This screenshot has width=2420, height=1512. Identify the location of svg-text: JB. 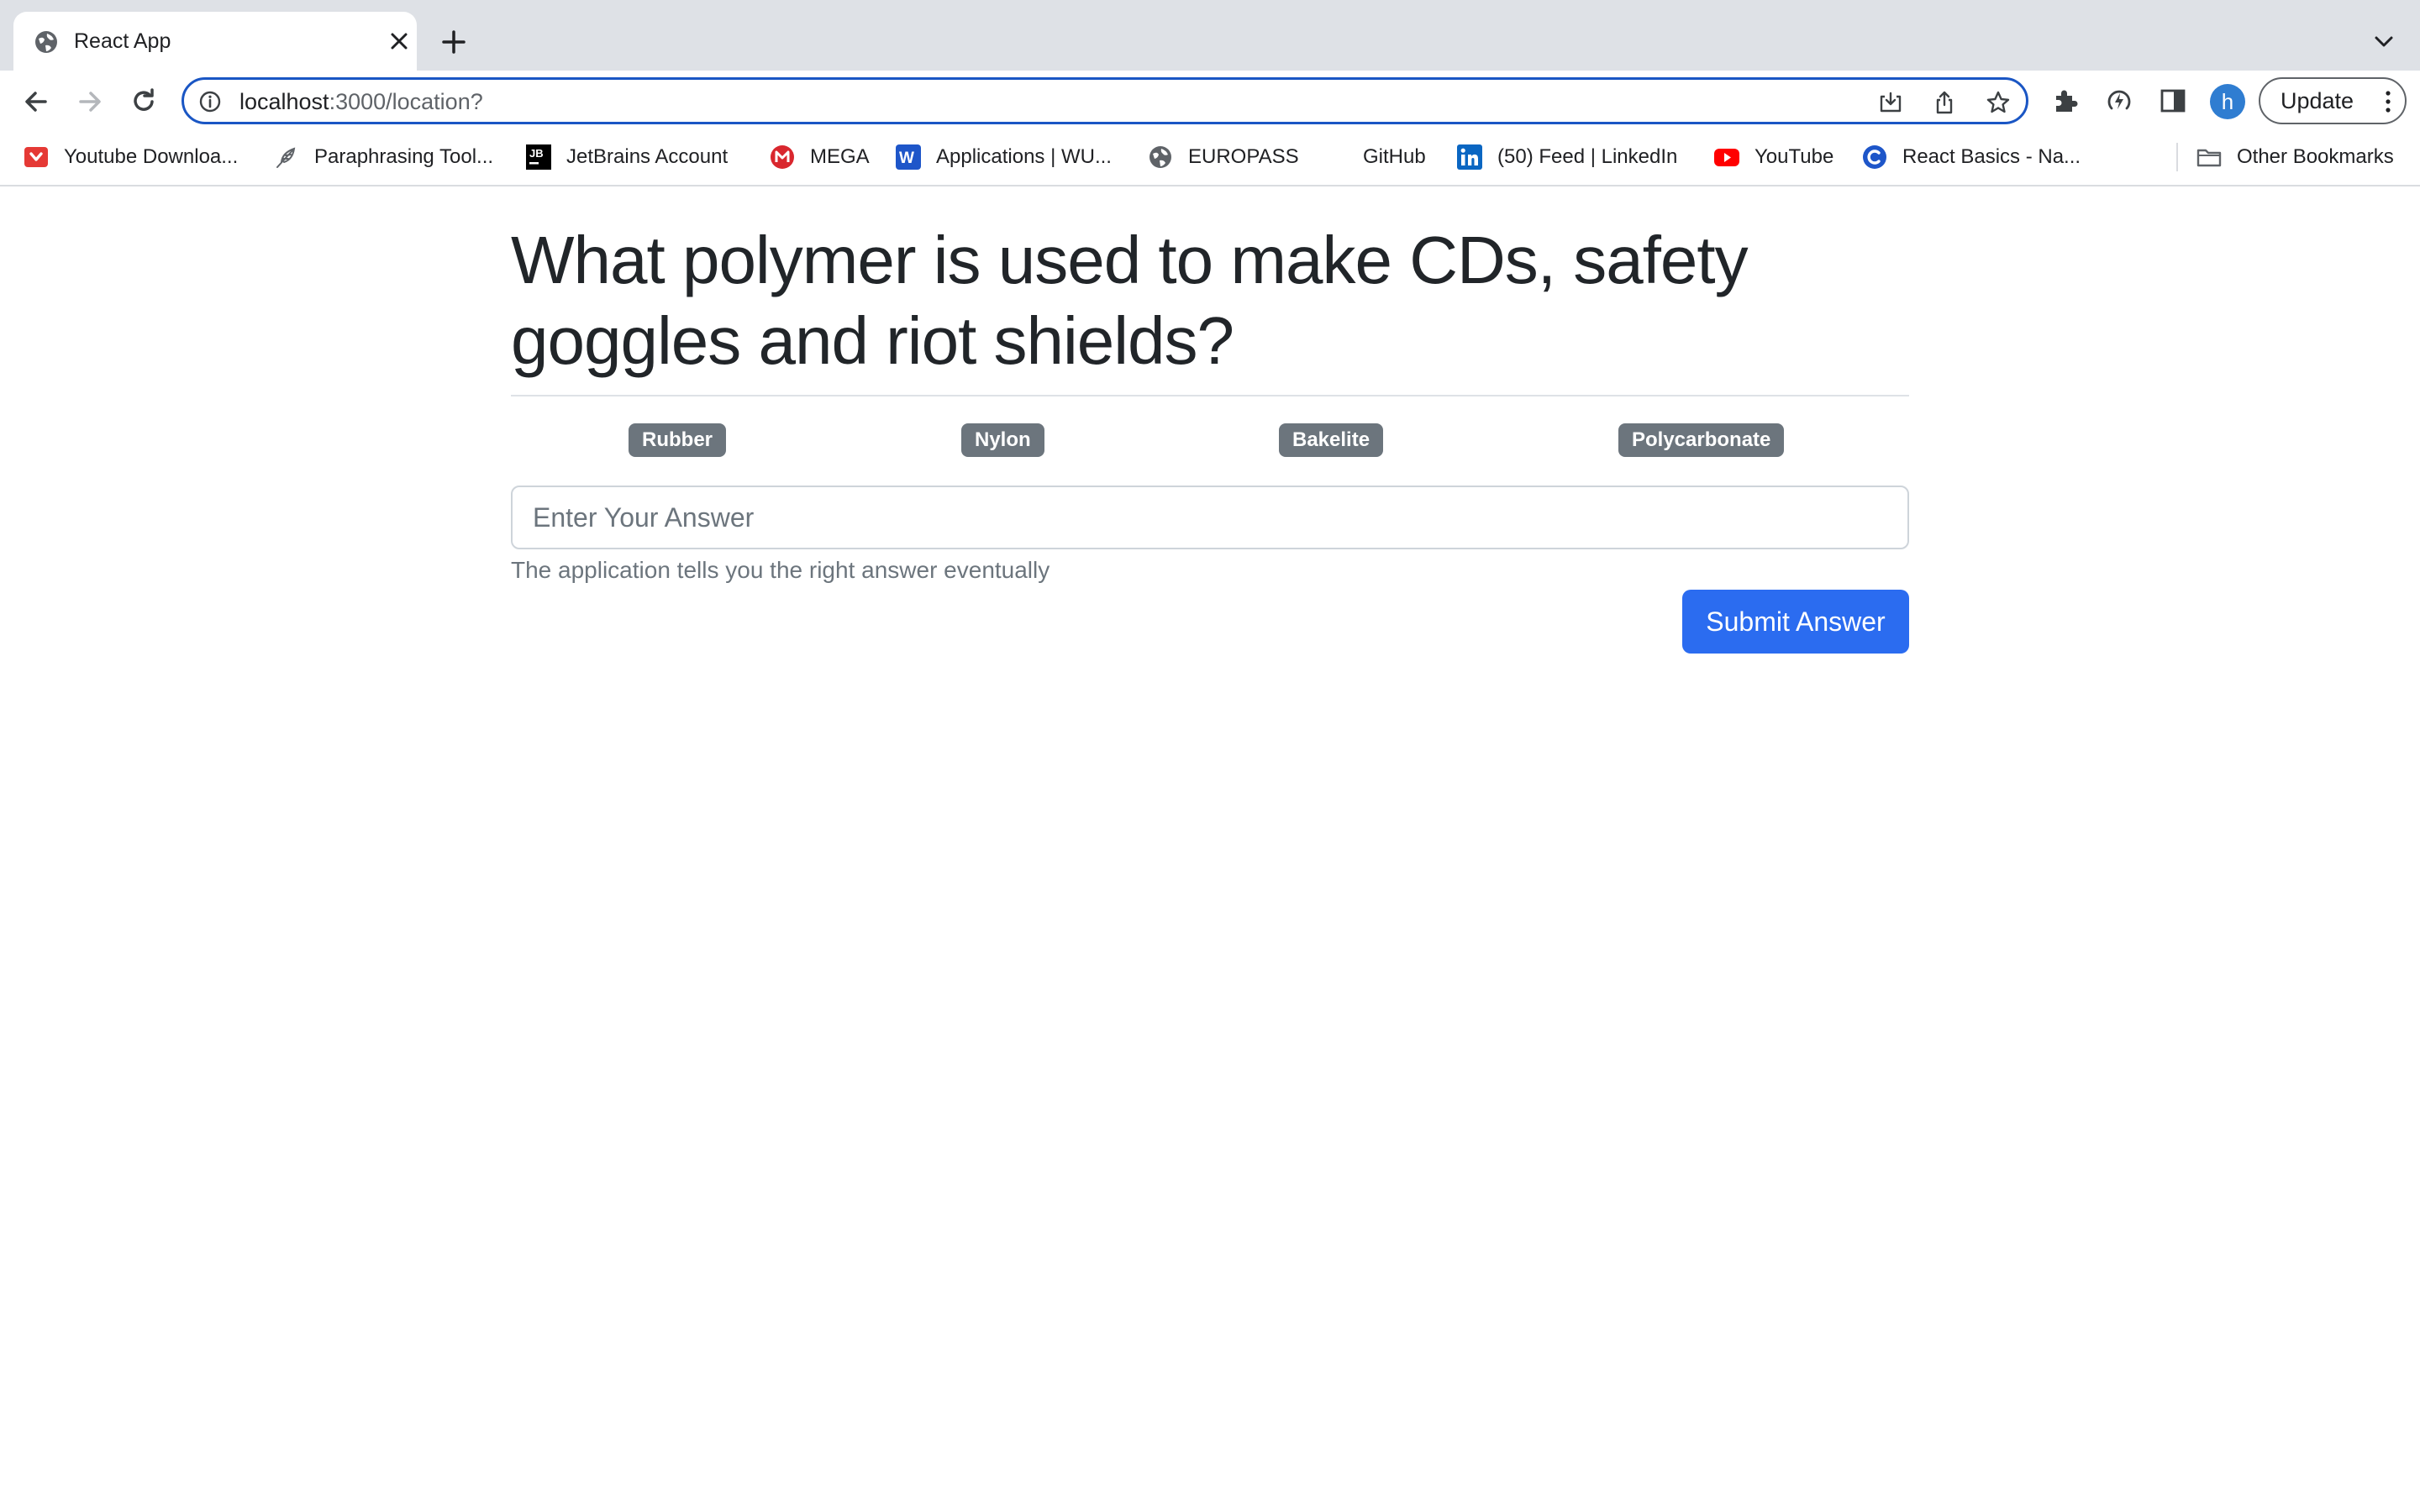
(537, 153).